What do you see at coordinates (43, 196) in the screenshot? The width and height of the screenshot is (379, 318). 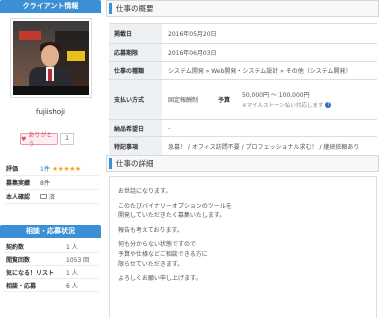 I see `id-card-icon` at bounding box center [43, 196].